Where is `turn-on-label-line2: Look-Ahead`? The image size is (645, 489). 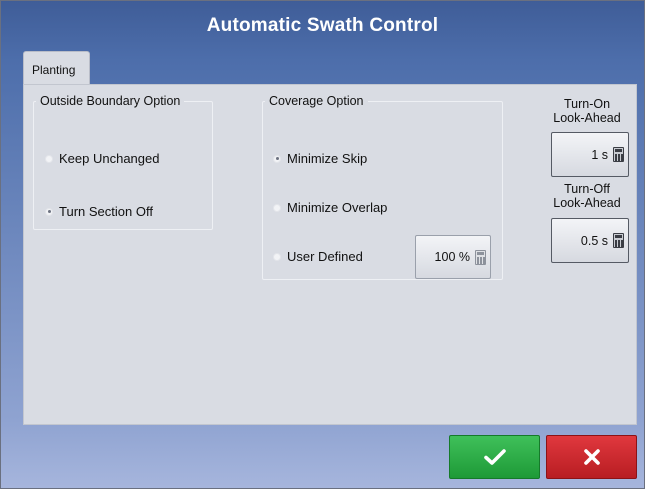
turn-on-label-line2: Look-Ahead is located at coordinates (587, 118).